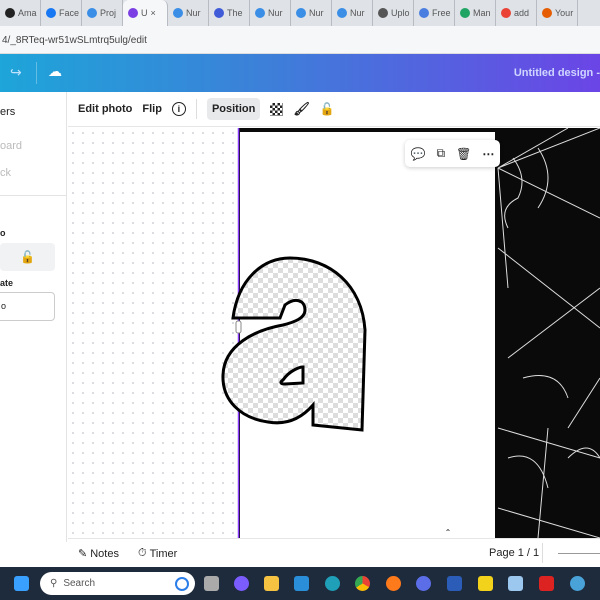 This screenshot has height=600, width=600. What do you see at coordinates (300, 40) in the screenshot?
I see `address-bar: 4/_8RTeq-wr51wSLmtrq5ulg/edit` at bounding box center [300, 40].